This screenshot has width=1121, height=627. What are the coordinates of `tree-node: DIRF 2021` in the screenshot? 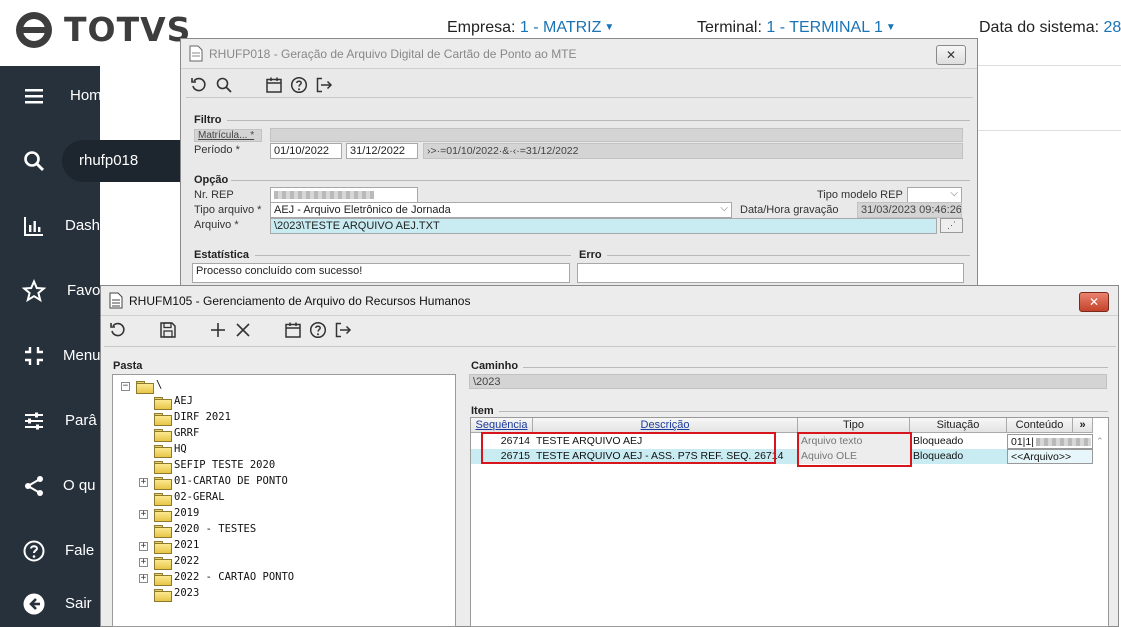 It's located at (283, 418).